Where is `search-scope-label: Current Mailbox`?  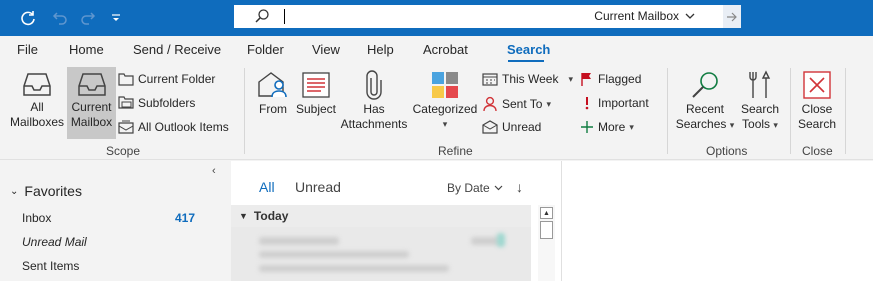
search-scope-label: Current Mailbox is located at coordinates (636, 16).